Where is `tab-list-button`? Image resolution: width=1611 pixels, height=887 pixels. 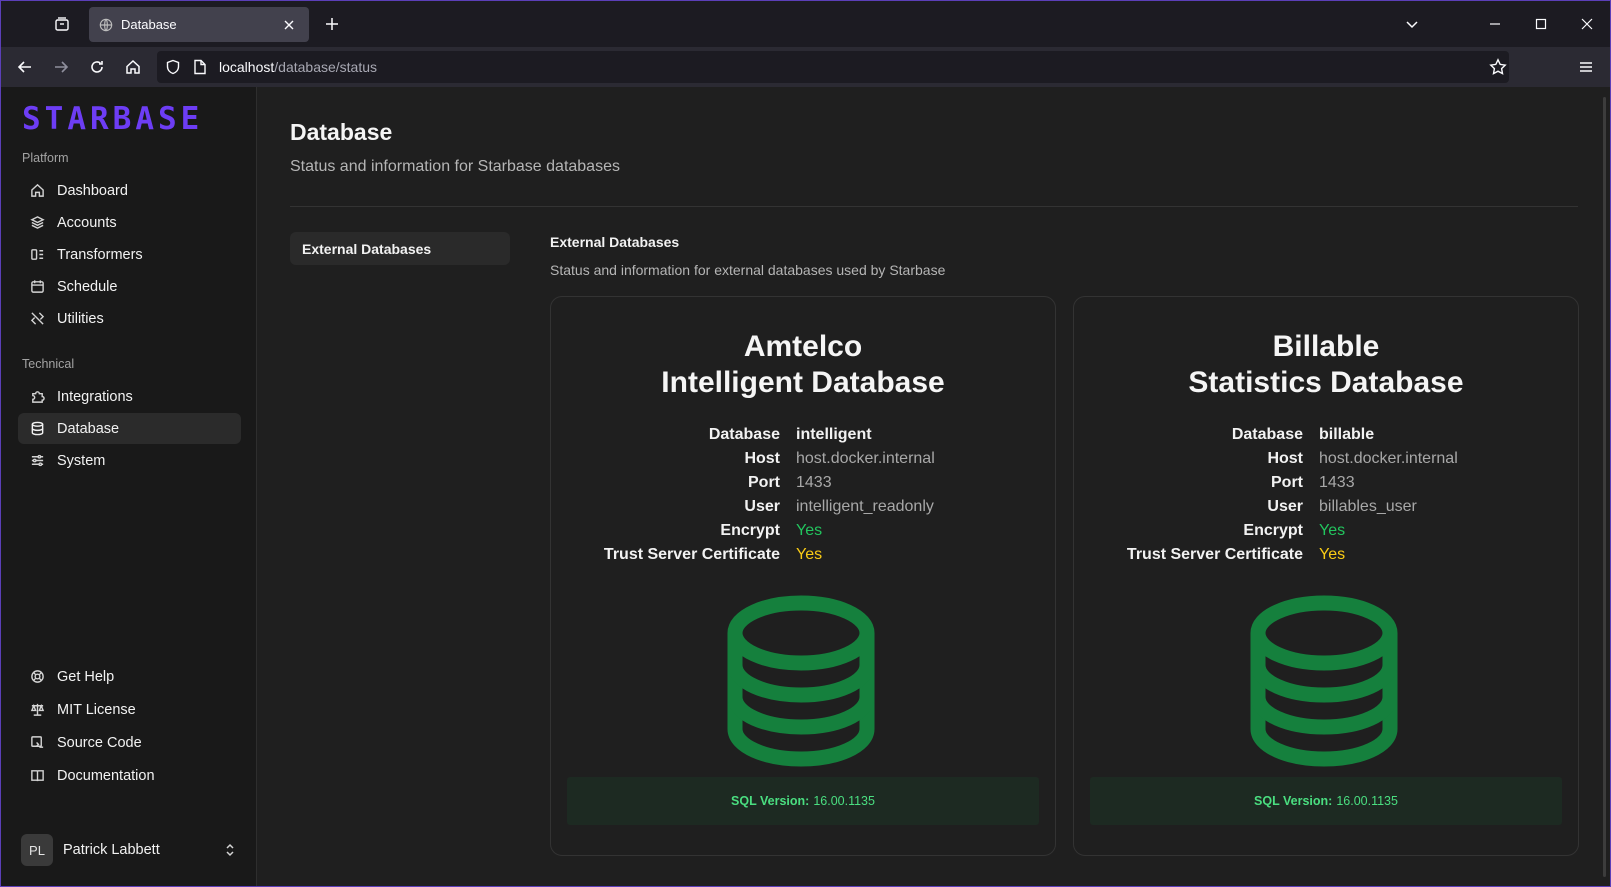
tab-list-button is located at coordinates (62, 24).